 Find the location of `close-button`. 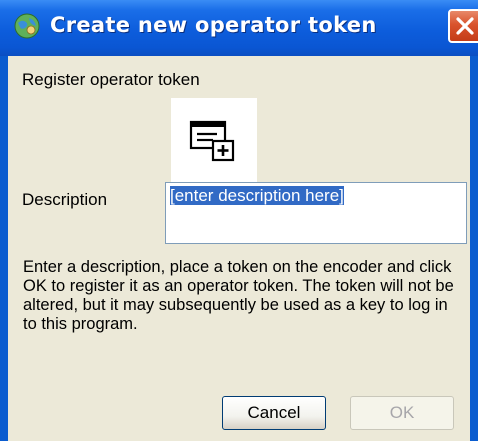

close-button is located at coordinates (463, 26).